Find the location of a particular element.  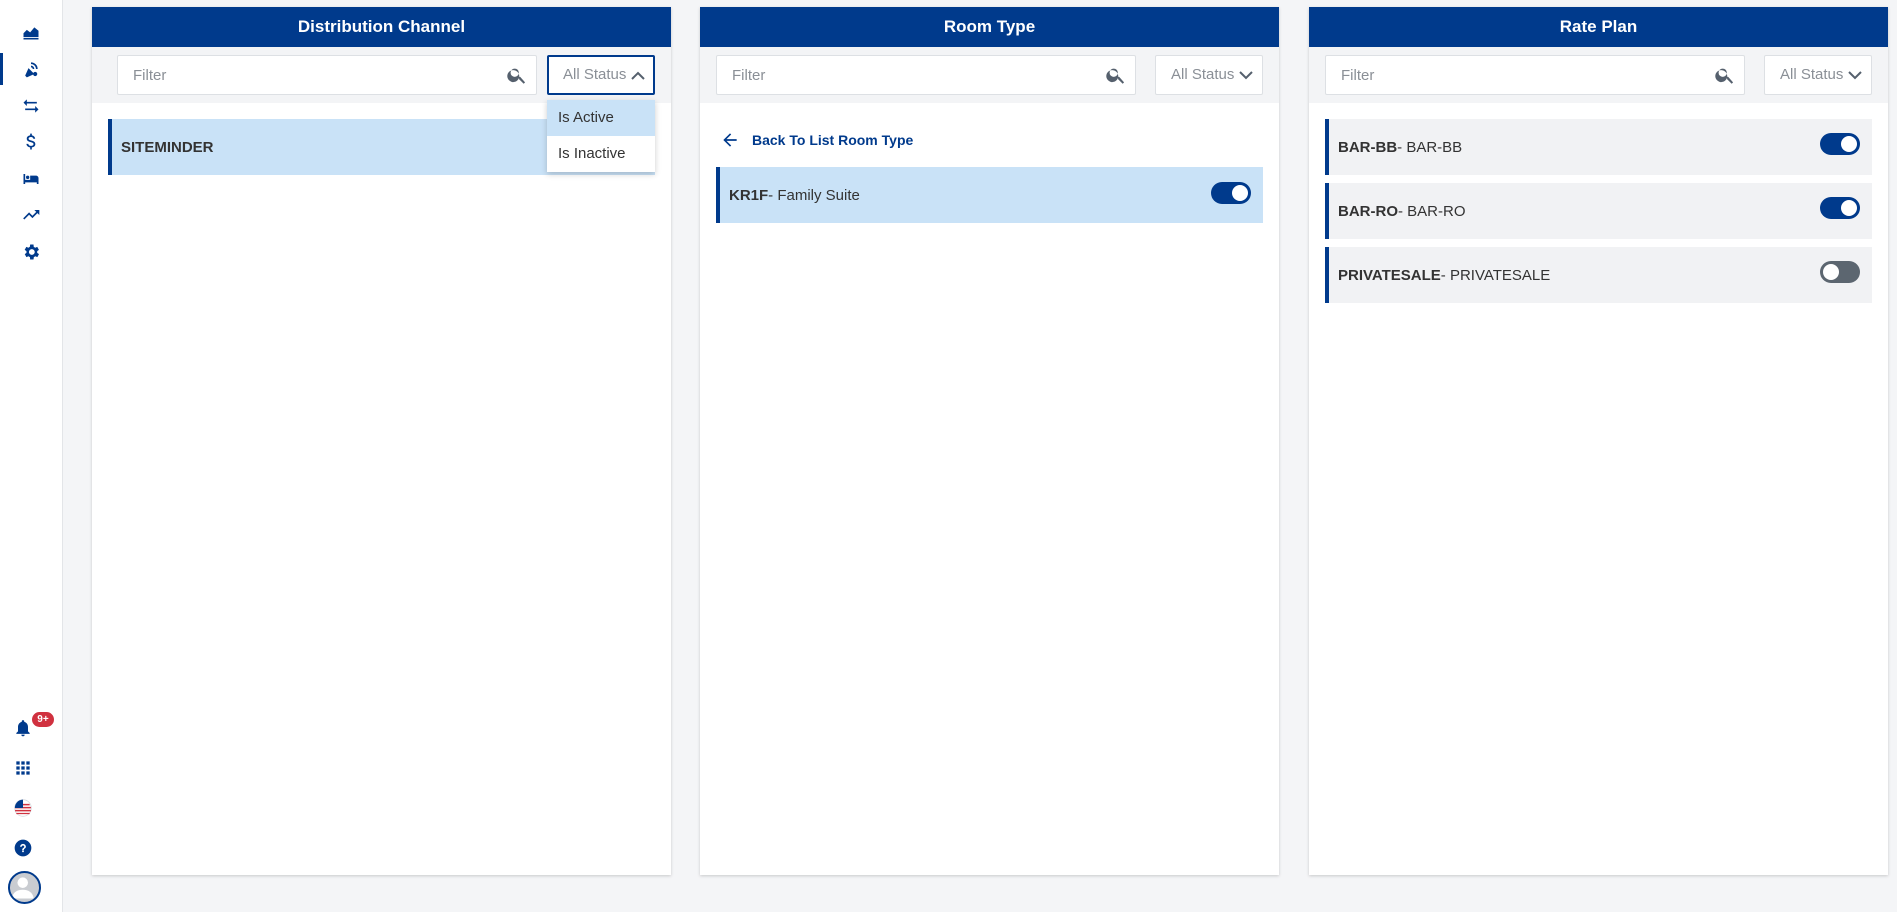

status-dropdown-menu: Is Active Is Inactive is located at coordinates (601, 136).